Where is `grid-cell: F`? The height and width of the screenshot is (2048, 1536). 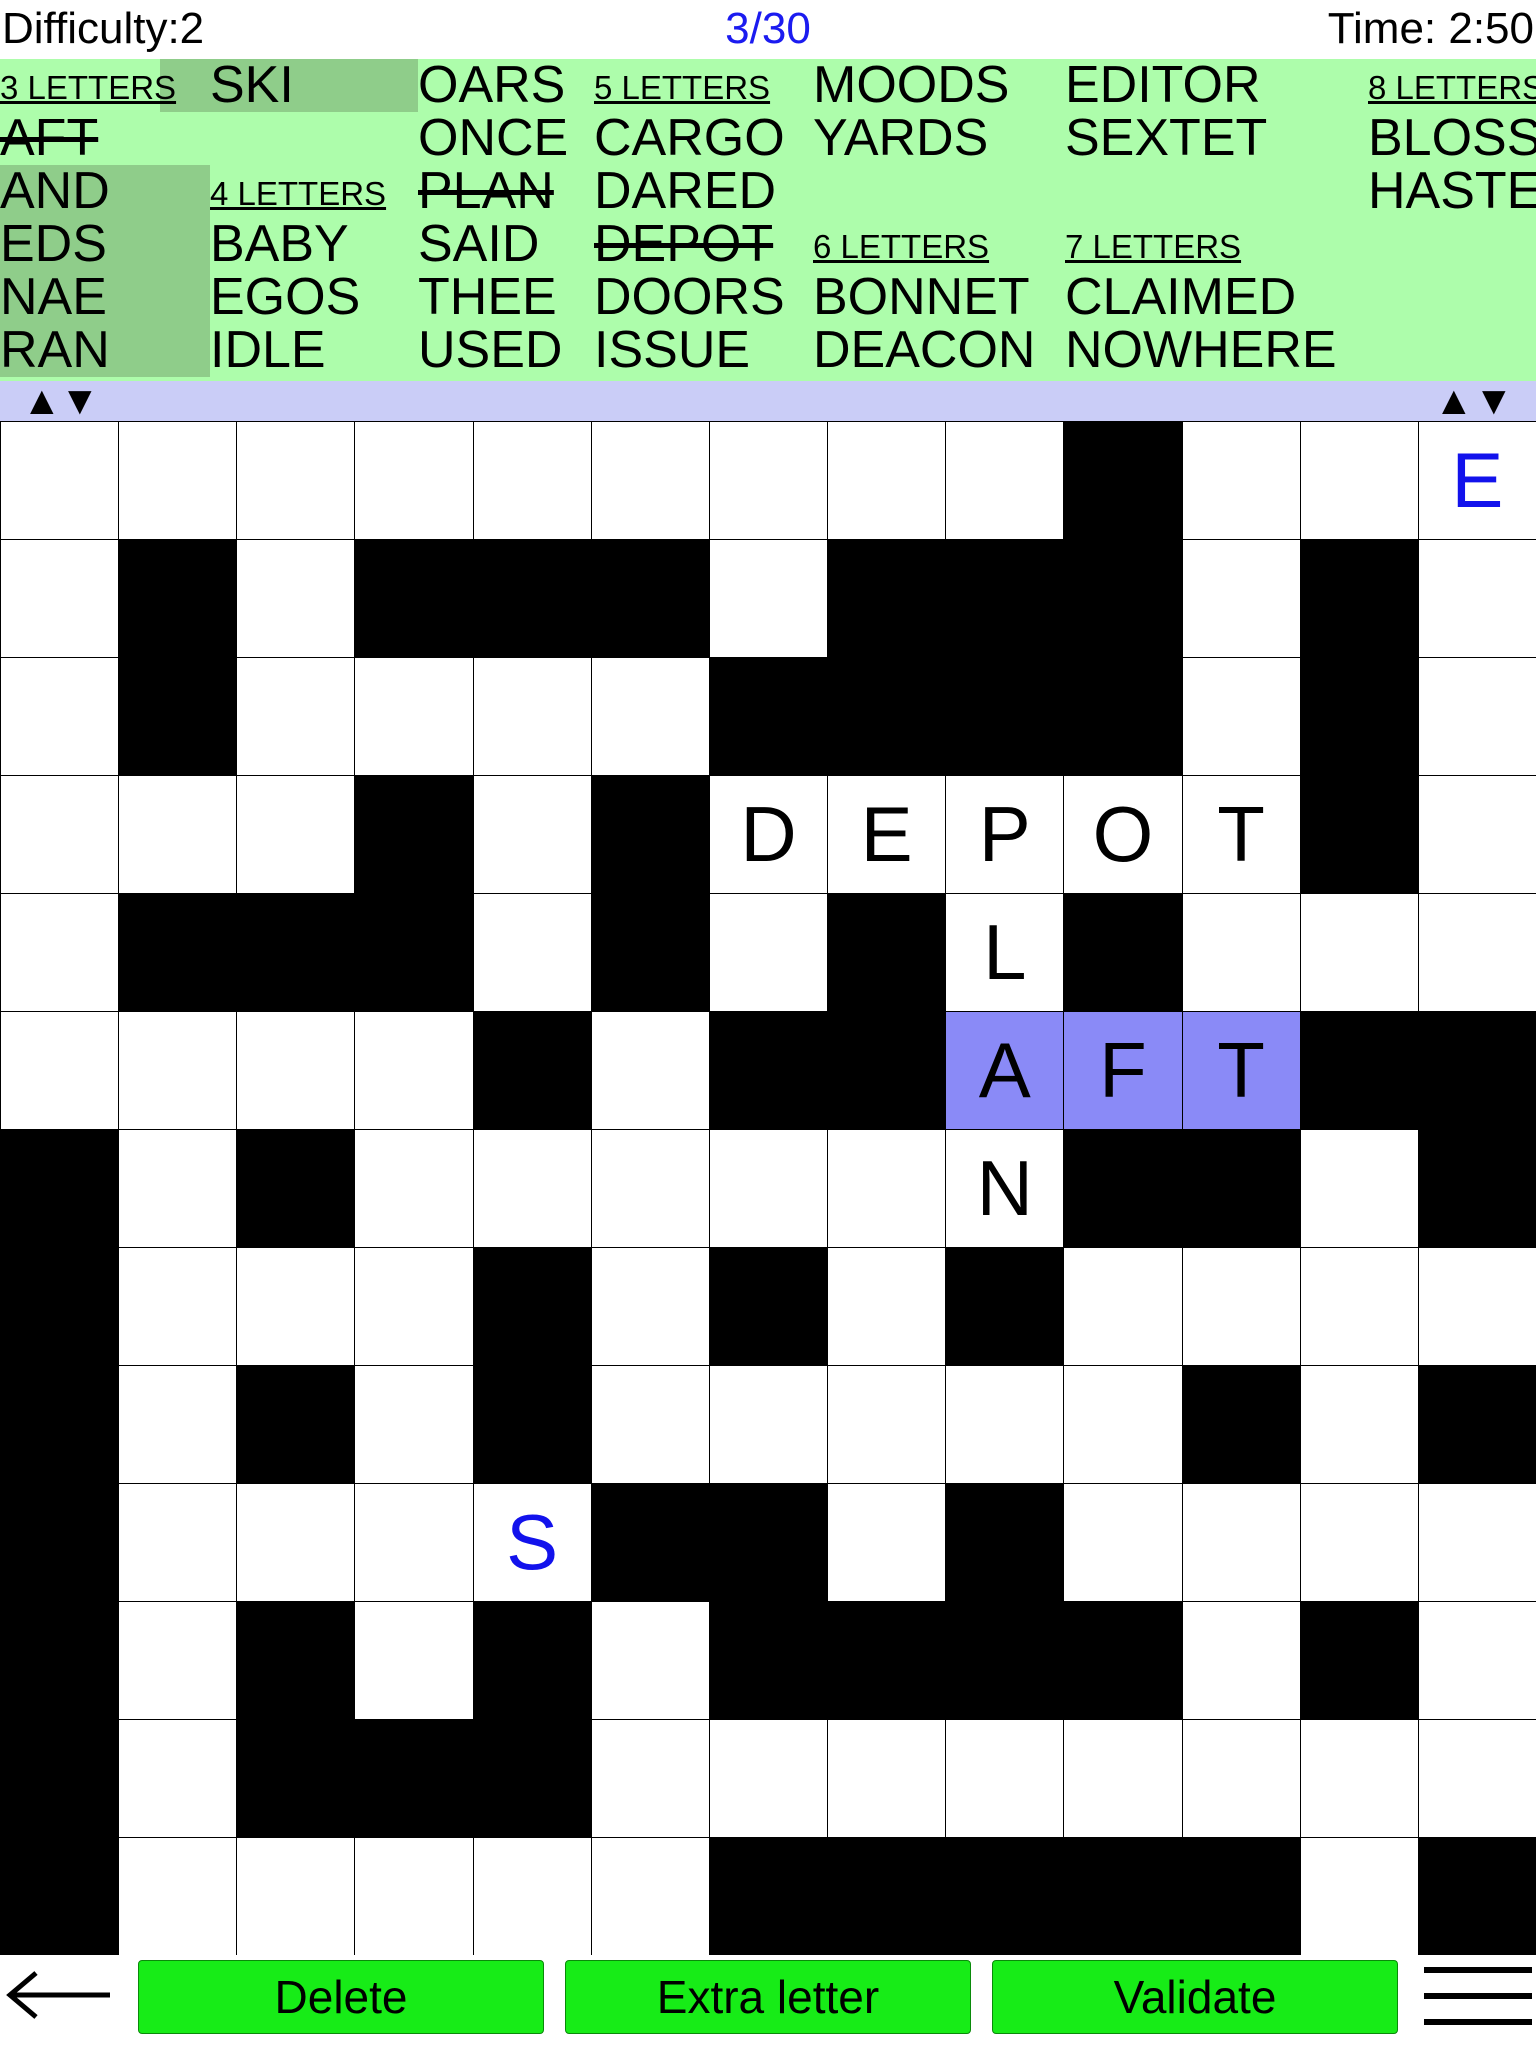
grid-cell: F is located at coordinates (1123, 1070).